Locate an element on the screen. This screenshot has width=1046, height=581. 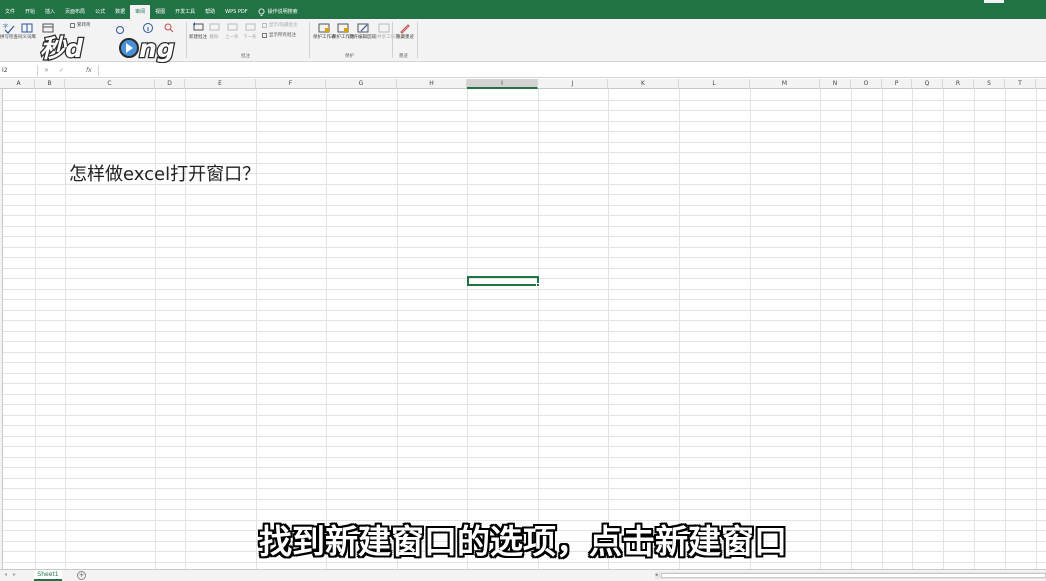
column-header-m: M is located at coordinates (785, 84).